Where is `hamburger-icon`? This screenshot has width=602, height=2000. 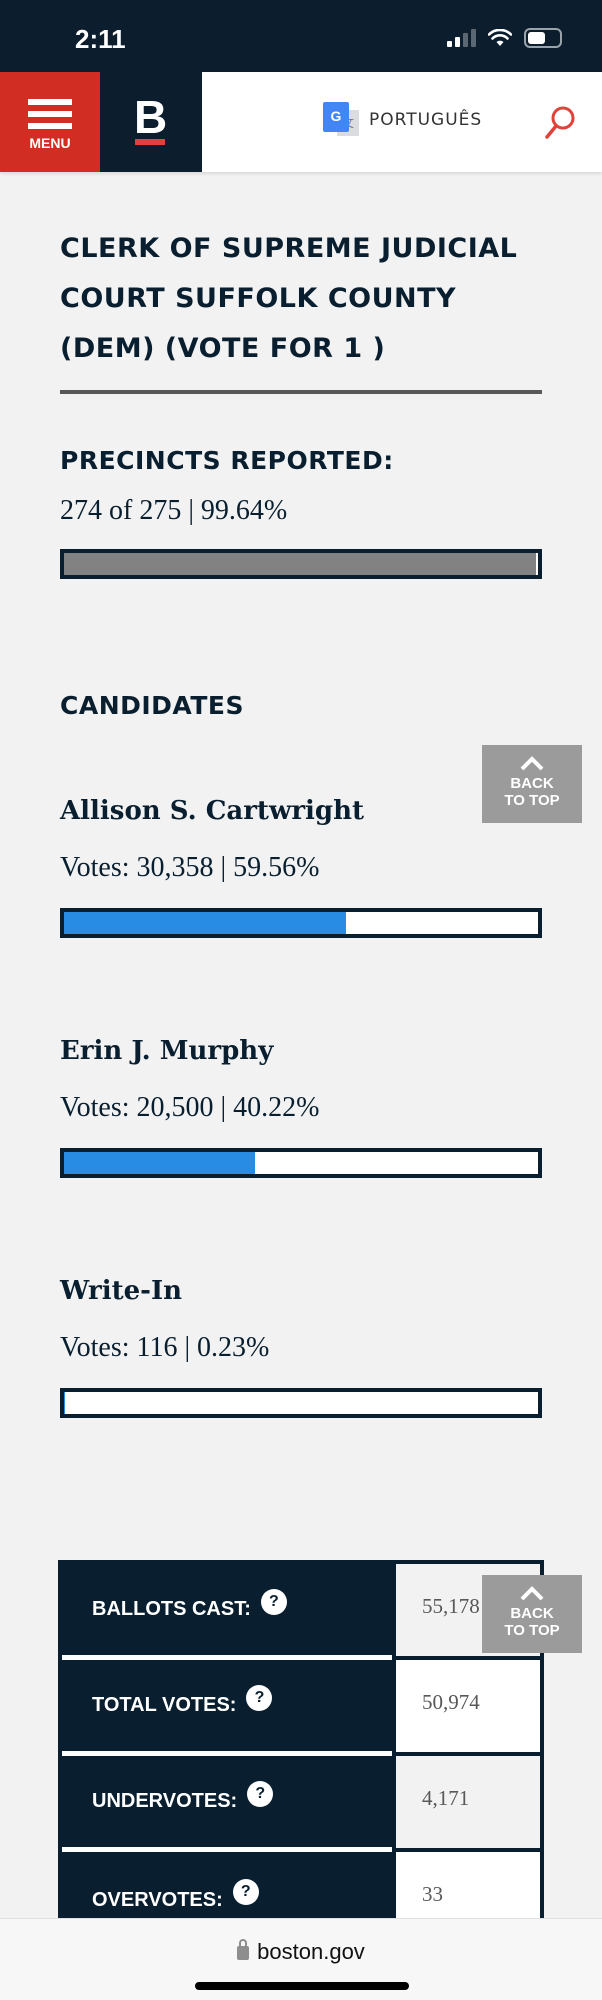
hamburger-icon is located at coordinates (50, 117).